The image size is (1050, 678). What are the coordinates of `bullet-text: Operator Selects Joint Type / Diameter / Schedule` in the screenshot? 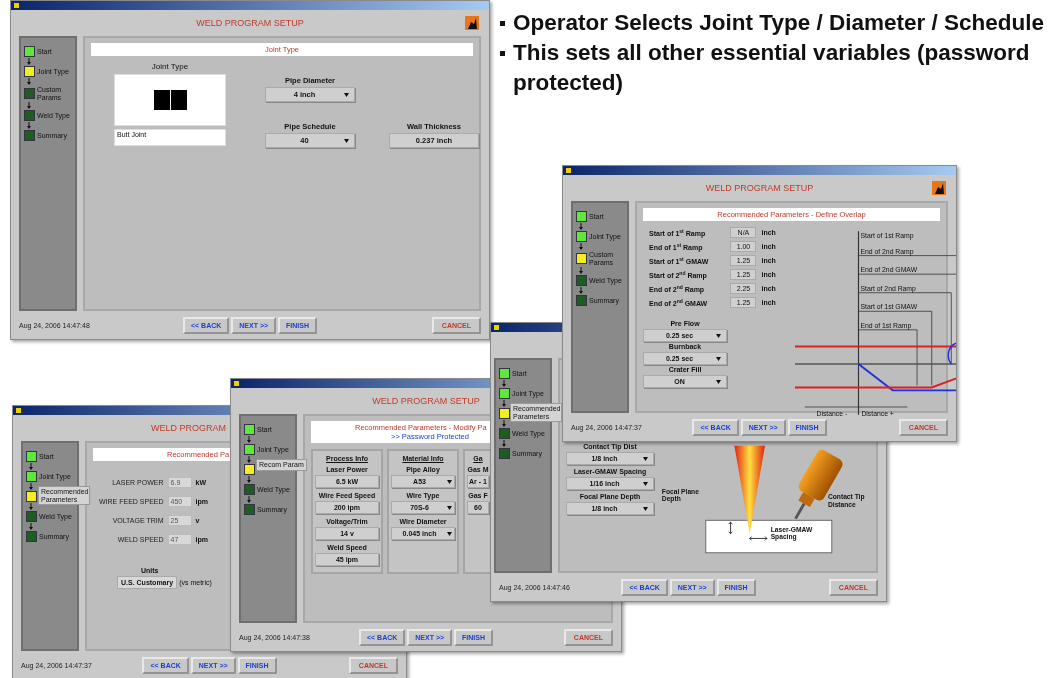 It's located at (778, 23).